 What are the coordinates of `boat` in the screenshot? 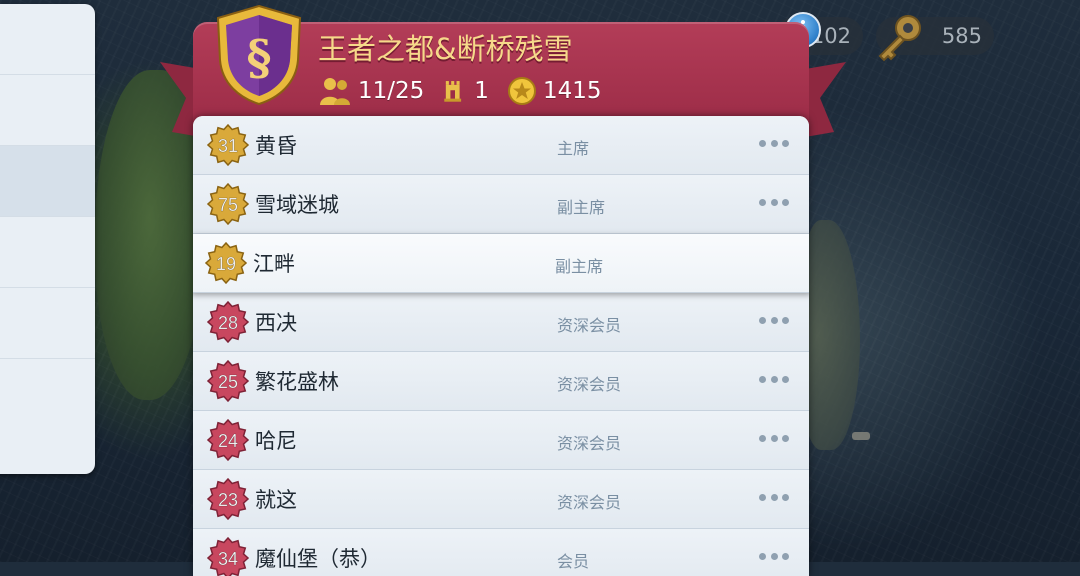 It's located at (861, 436).